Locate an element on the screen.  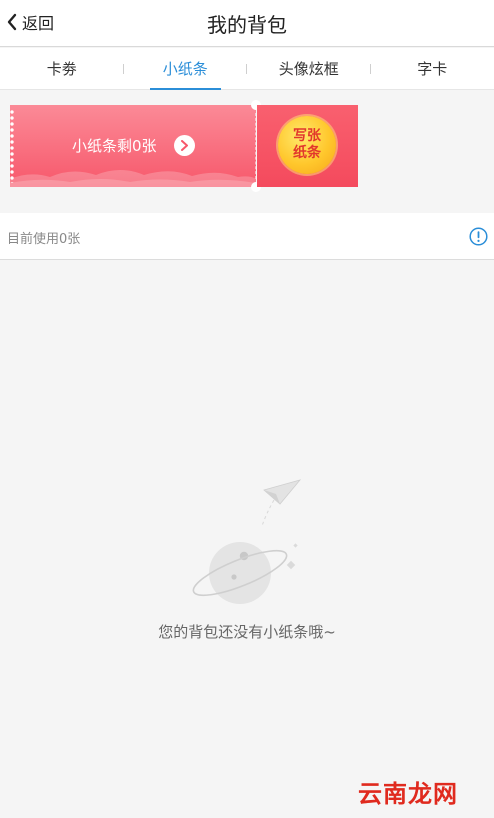
tab-word-cards: 字卡 is located at coordinates (432, 68).